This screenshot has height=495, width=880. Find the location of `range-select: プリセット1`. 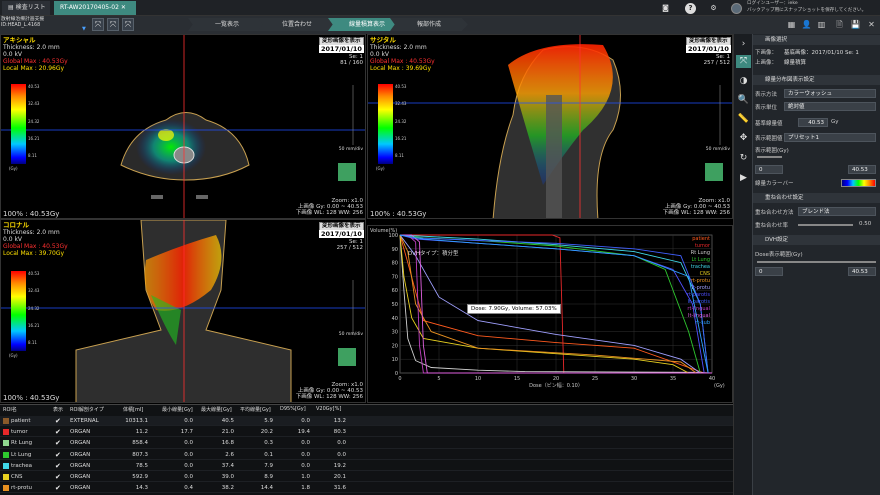

range-select: プリセット1 is located at coordinates (830, 137).